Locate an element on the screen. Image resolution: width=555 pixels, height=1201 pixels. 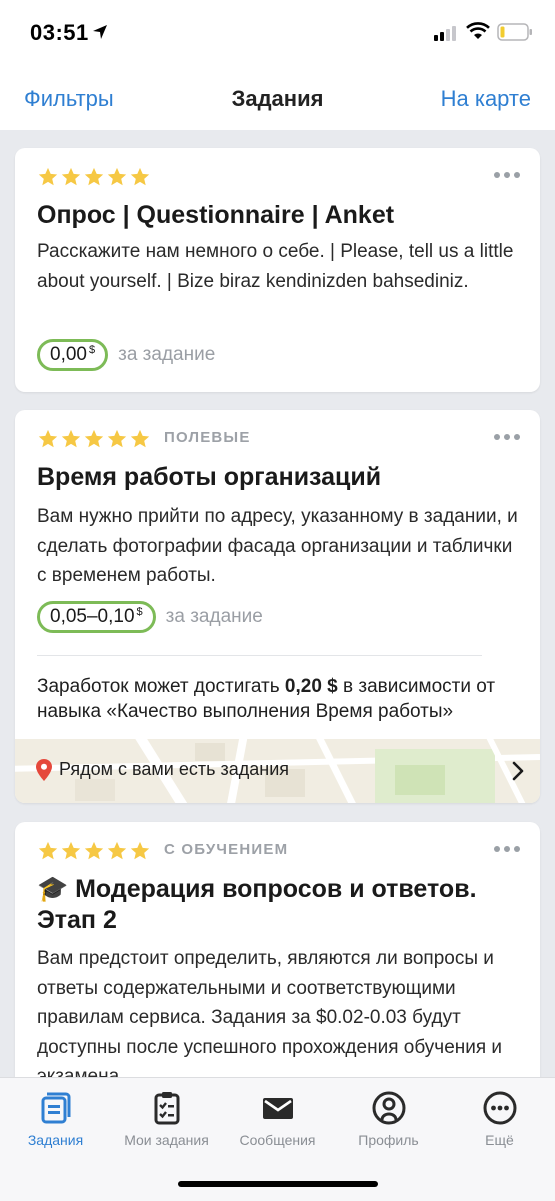
tasks-icon is located at coordinates (55, 1108).